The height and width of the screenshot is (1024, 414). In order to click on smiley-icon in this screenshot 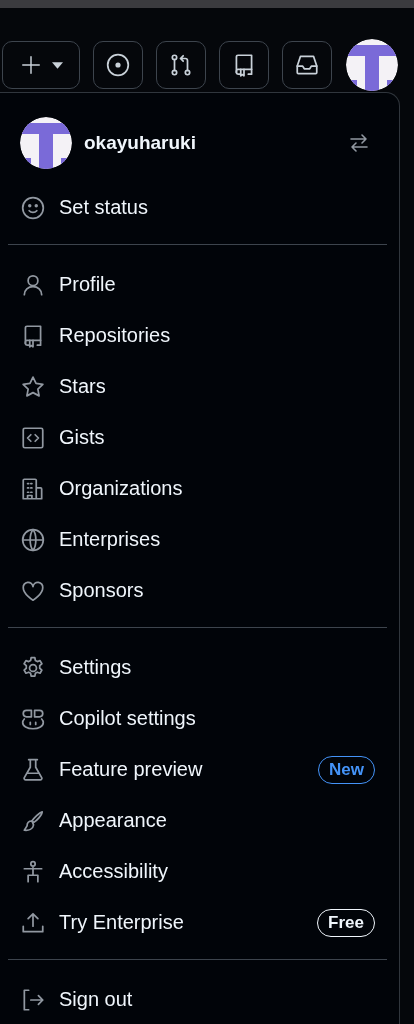, I will do `click(33, 207)`.